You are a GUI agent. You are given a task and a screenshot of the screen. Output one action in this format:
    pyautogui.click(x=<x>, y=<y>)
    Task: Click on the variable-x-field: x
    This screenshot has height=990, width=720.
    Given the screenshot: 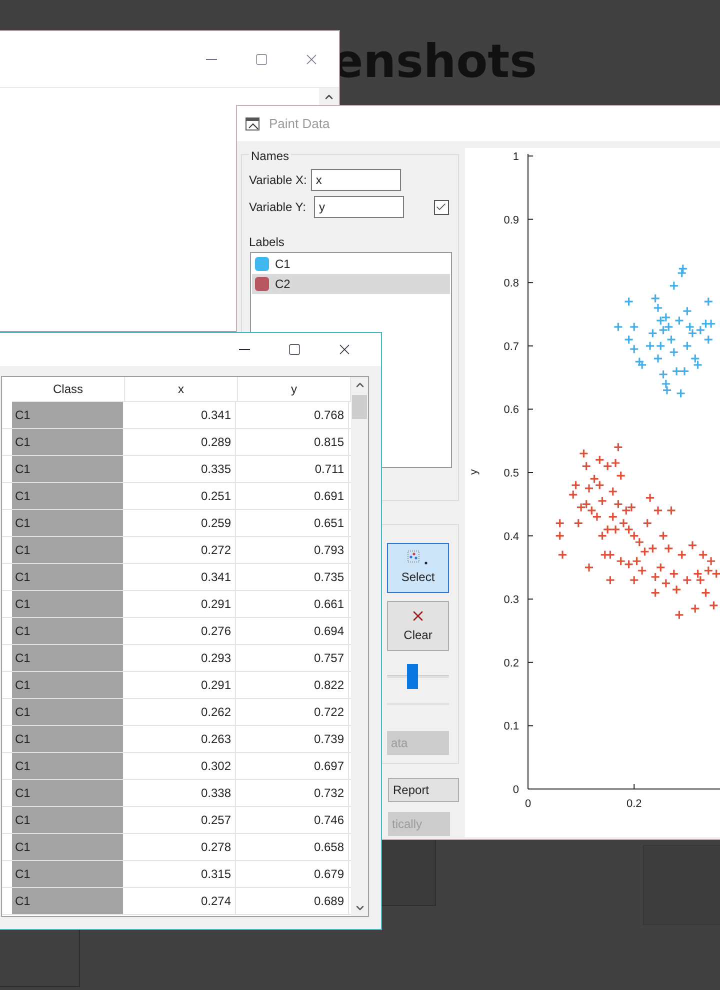 What is the action you would take?
    pyautogui.click(x=355, y=180)
    